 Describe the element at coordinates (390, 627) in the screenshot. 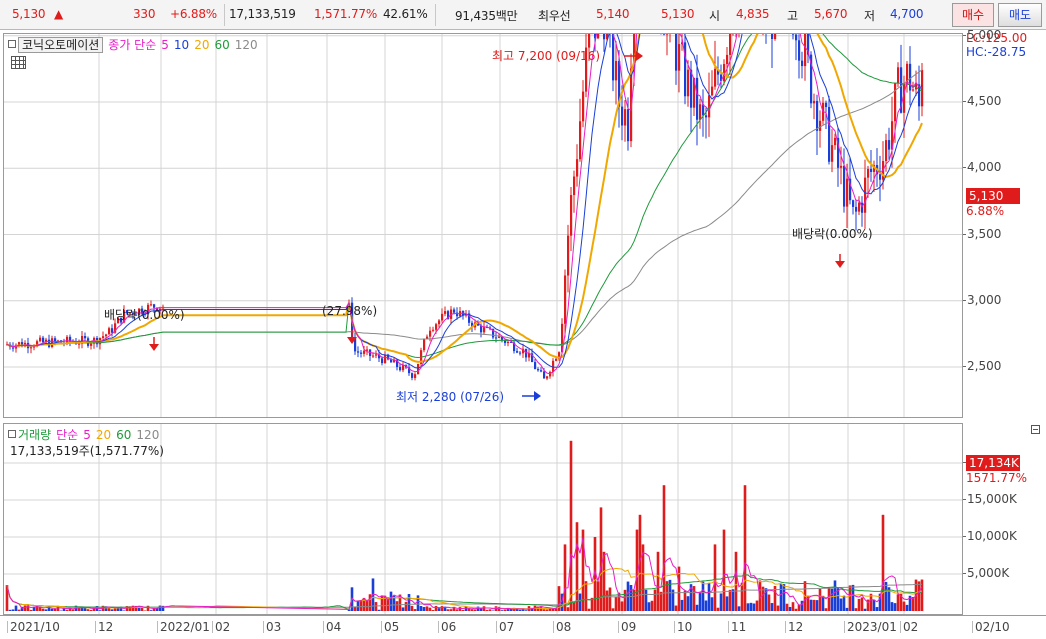

I see `date-tick: 05` at that location.